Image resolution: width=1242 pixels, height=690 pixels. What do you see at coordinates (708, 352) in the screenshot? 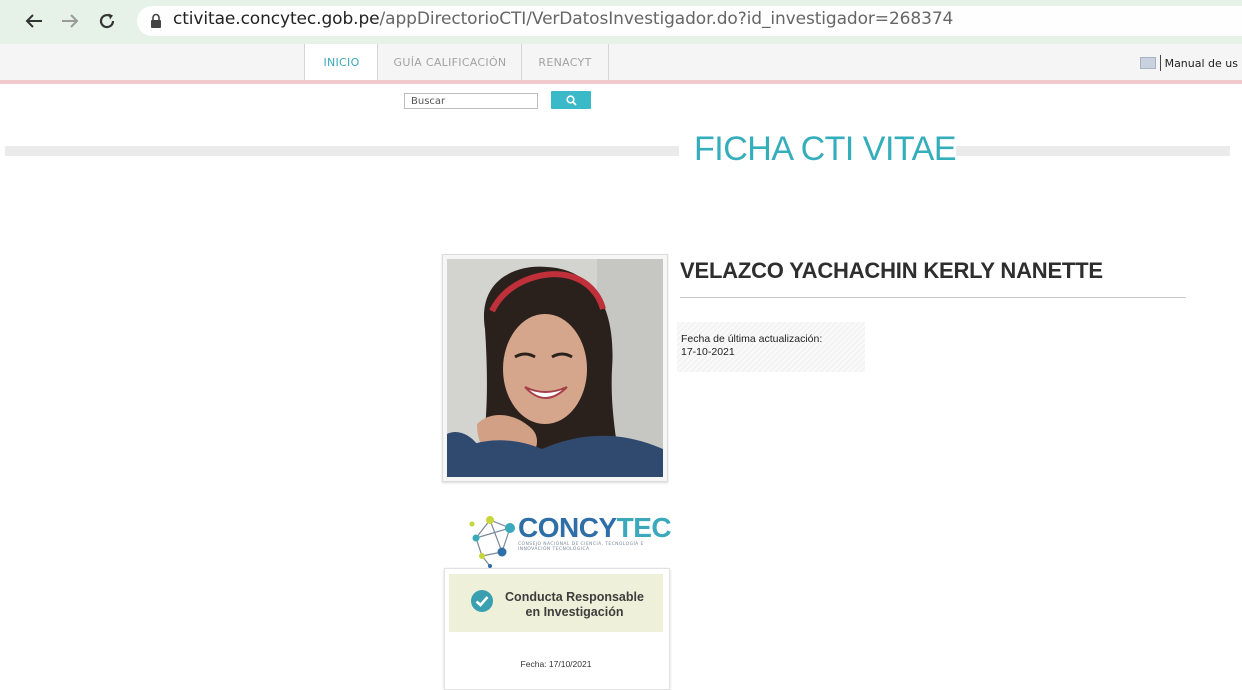
I see `update-date: 17-10-2021` at bounding box center [708, 352].